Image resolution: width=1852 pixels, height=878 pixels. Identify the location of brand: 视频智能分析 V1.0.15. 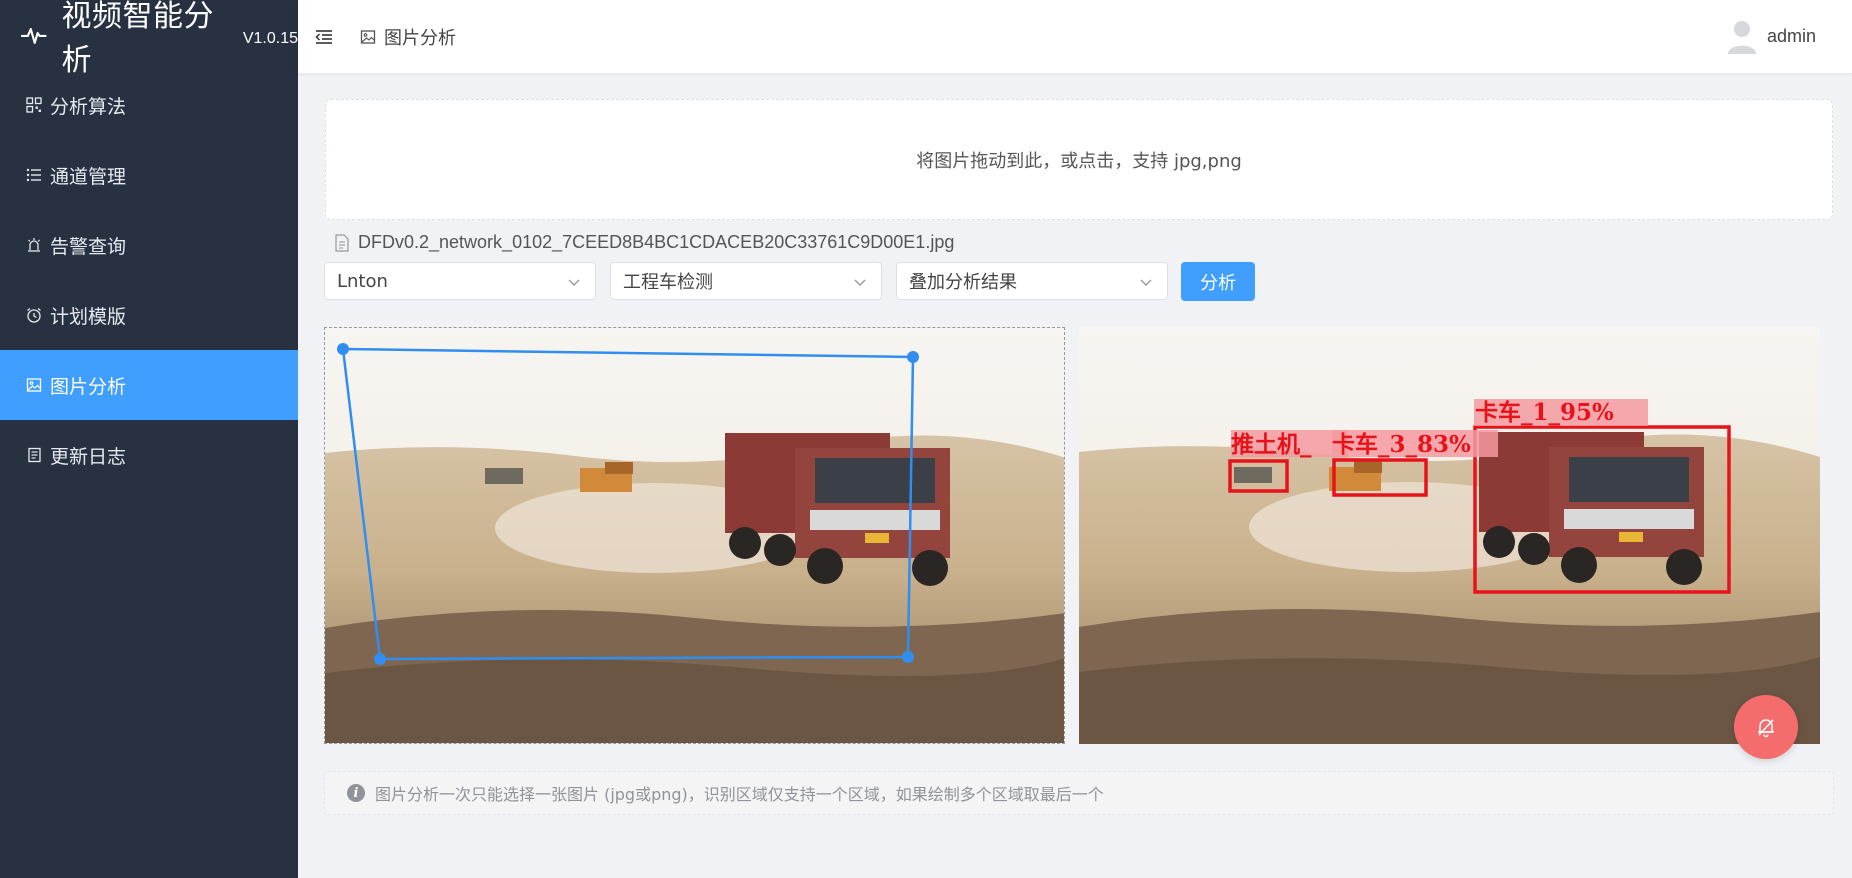
(149, 39).